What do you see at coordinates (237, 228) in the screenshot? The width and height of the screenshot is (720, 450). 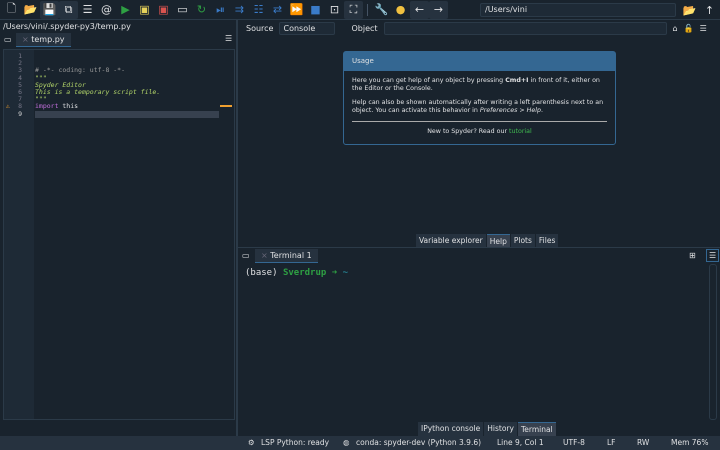 I see `pane-splitter` at bounding box center [237, 228].